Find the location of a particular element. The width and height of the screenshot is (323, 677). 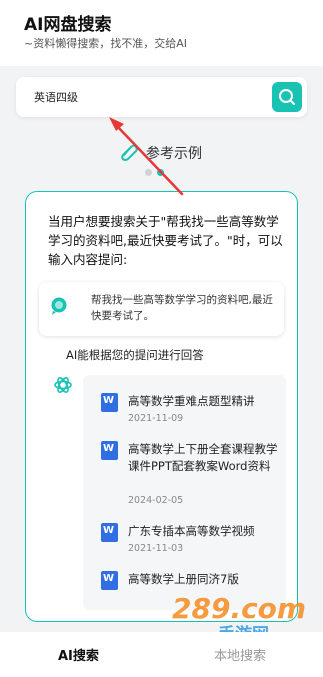

carousel-dot is located at coordinates (148, 172).